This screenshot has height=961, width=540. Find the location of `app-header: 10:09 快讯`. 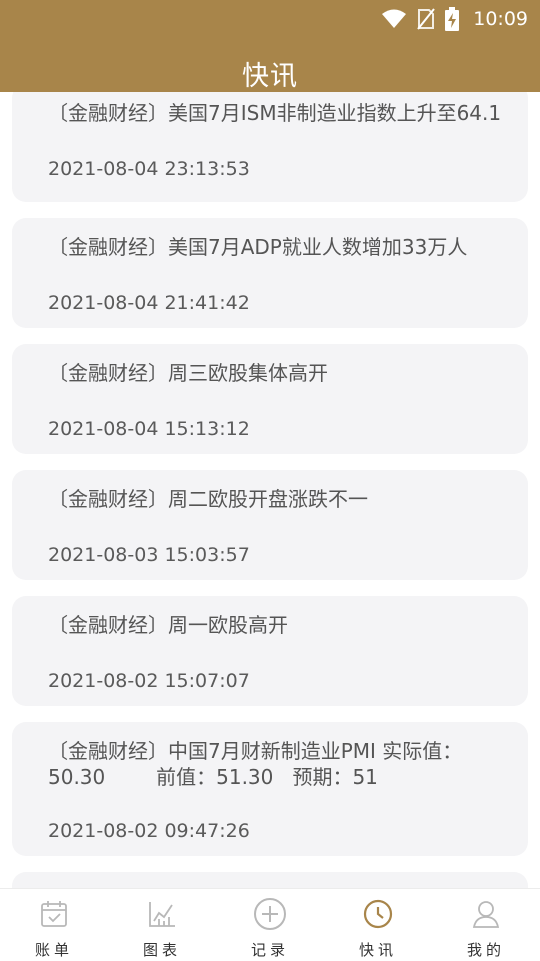

app-header: 10:09 快讯 is located at coordinates (270, 46).